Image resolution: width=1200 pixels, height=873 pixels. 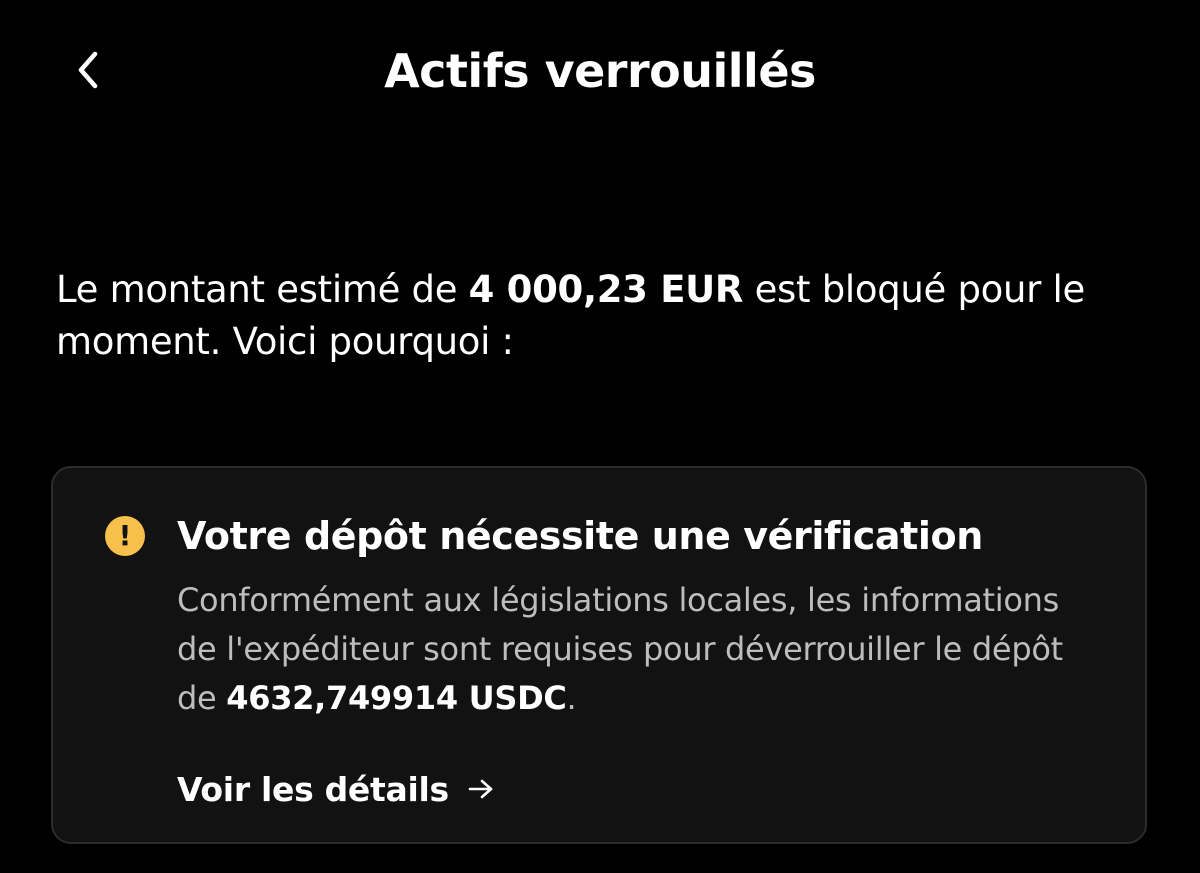 I want to click on view-details-link: Voir les détails, so click(x=336, y=789).